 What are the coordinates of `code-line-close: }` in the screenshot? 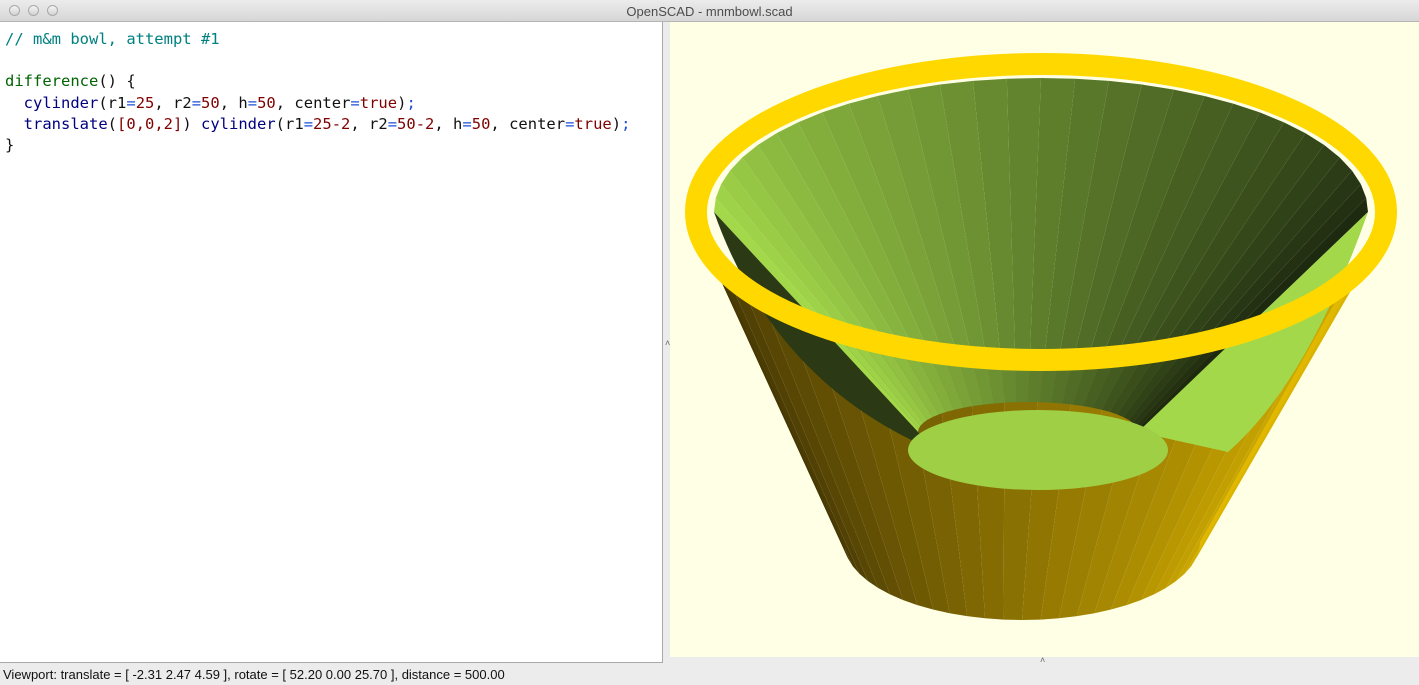 It's located at (10, 144).